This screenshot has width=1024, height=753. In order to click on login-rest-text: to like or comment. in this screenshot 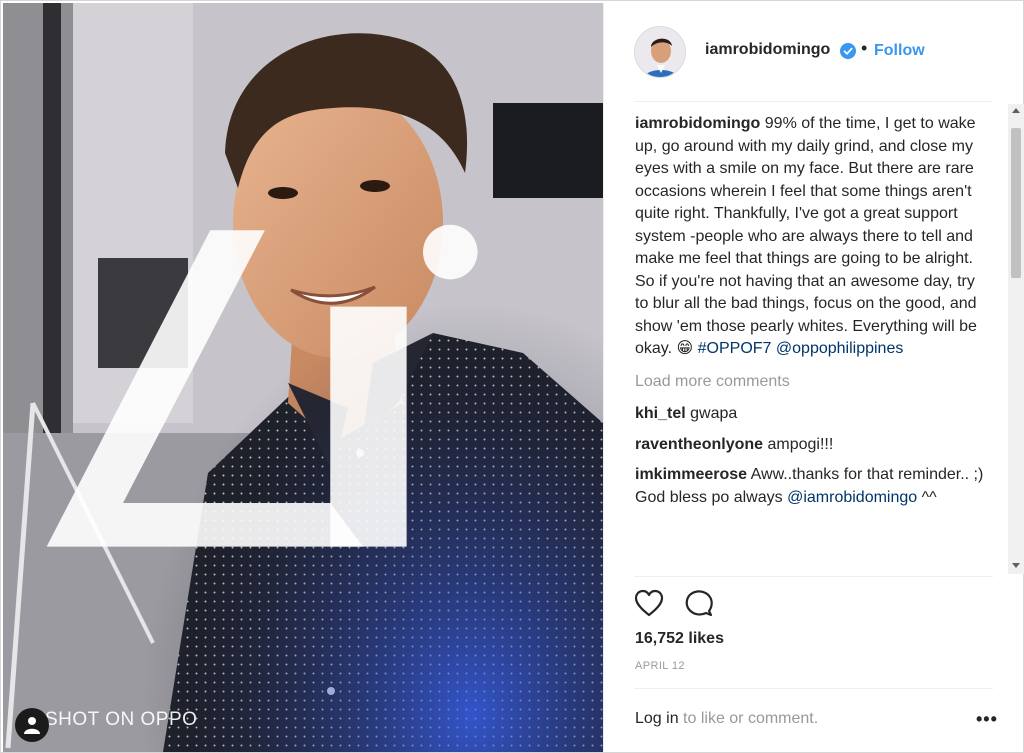, I will do `click(748, 718)`.